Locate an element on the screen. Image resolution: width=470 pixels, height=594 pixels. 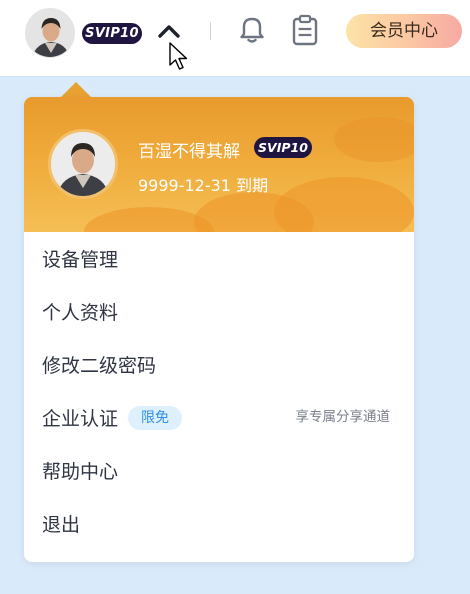
menu-item-label: 设备管理 is located at coordinates (80, 260).